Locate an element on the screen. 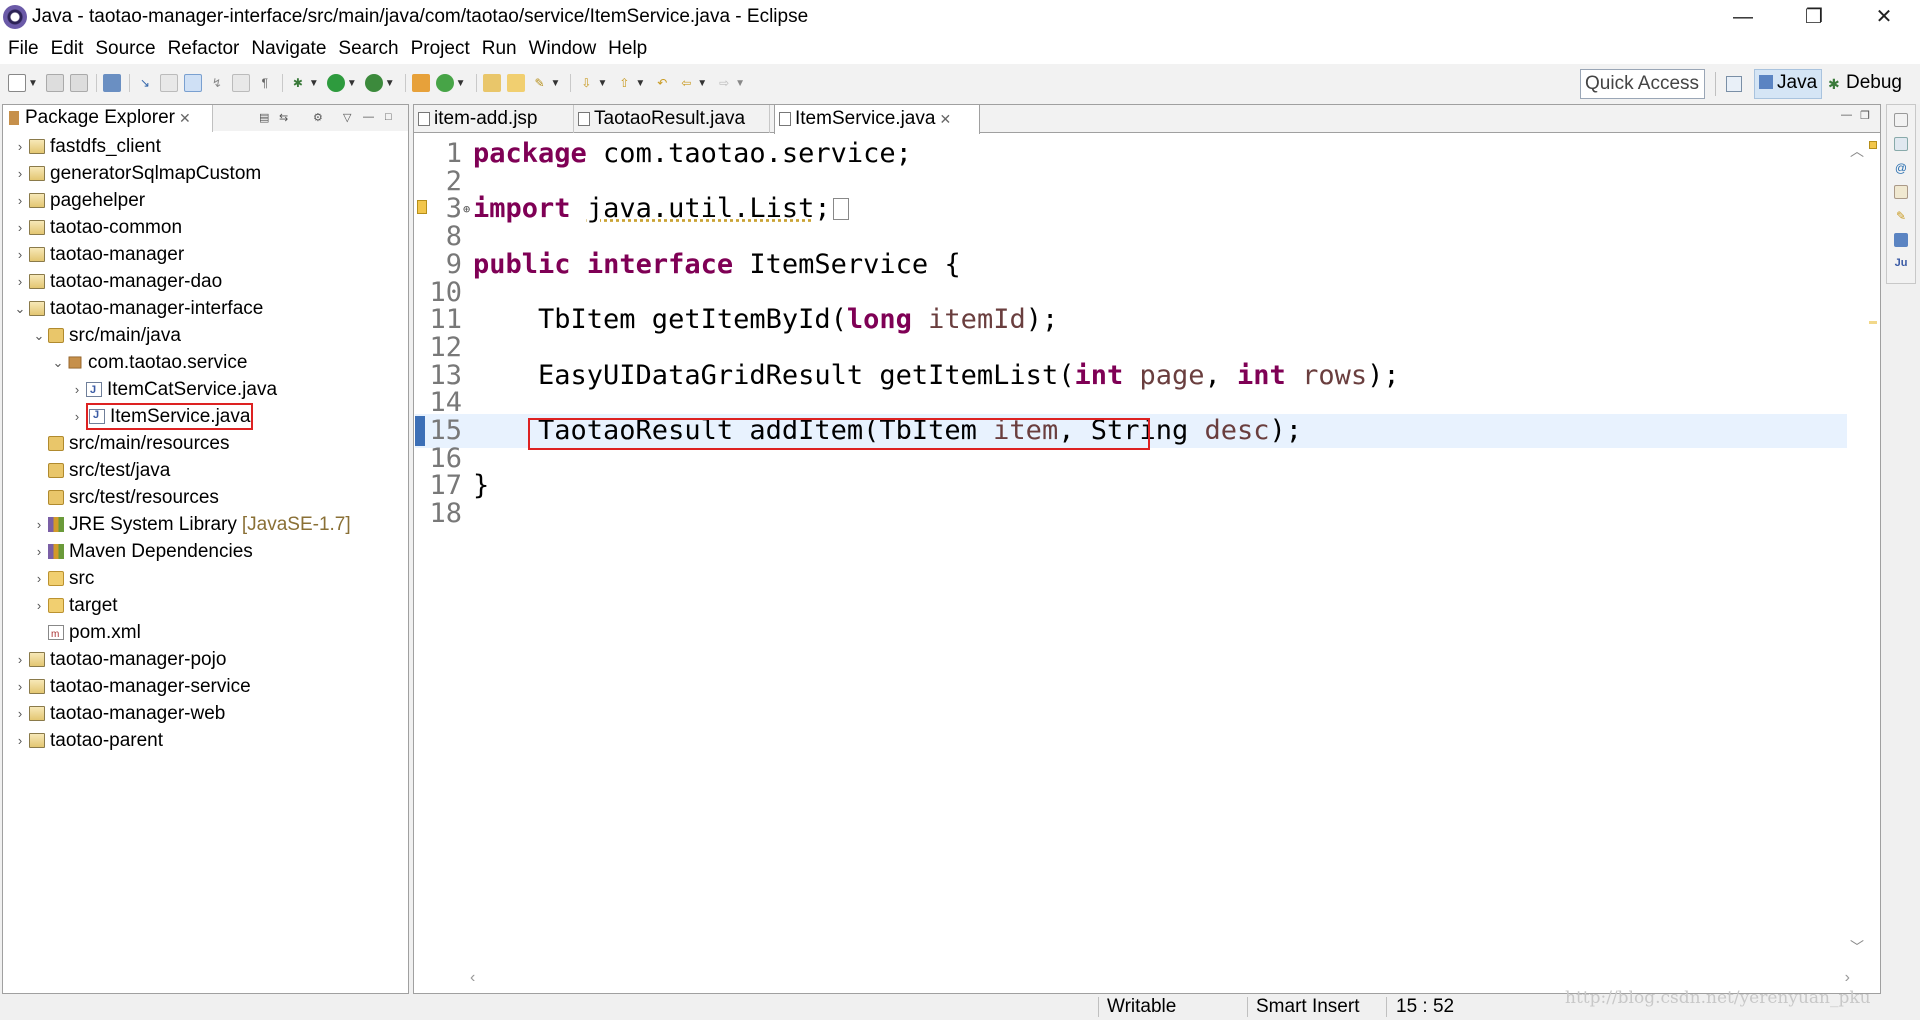 Image resolution: width=1920 pixels, height=1020 pixels. tree-item: › generatorSqlmapCustom is located at coordinates (137, 173).